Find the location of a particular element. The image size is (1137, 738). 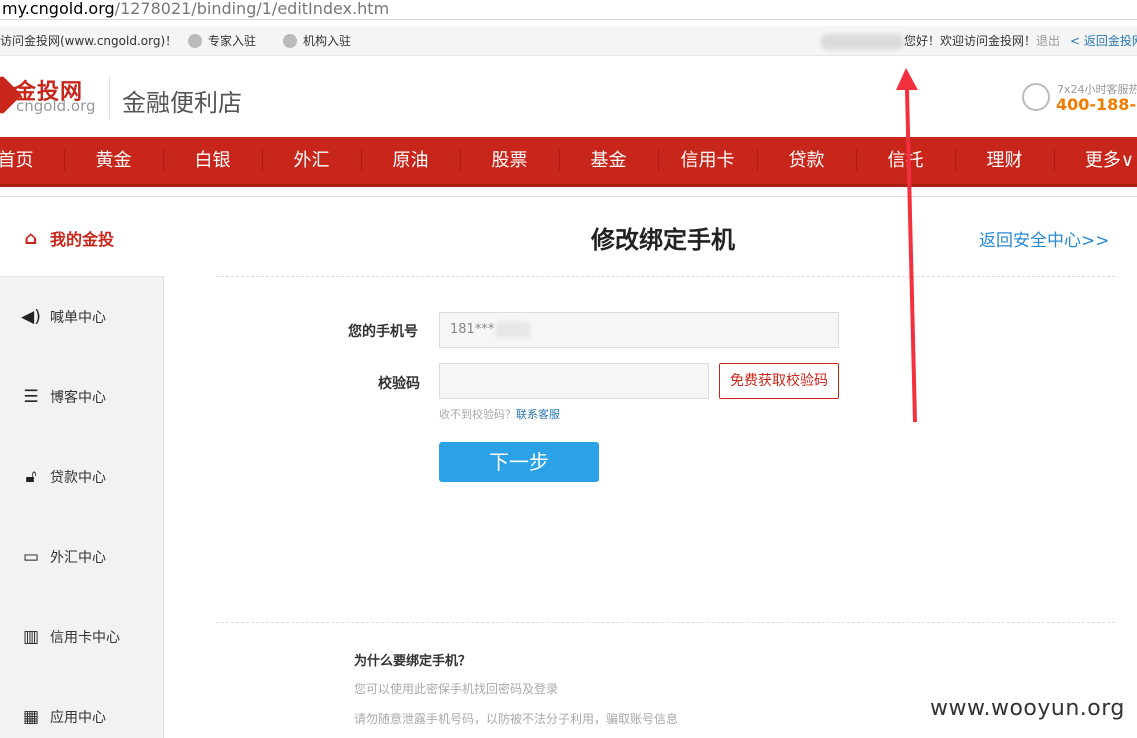

annotation-arrow-icon is located at coordinates (907, 245).